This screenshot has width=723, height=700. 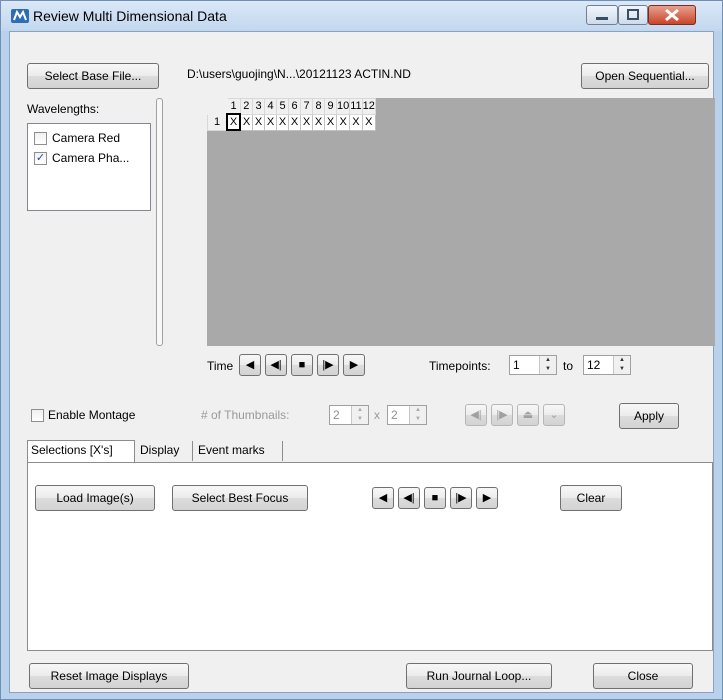 I want to click on selection-step-forward-button: |▶, so click(x=461, y=498).